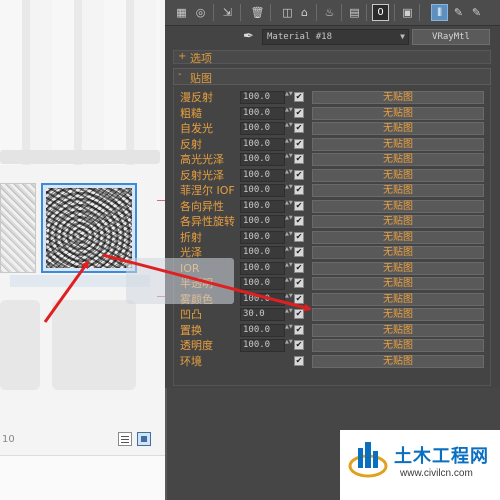 This screenshot has width=500, height=500. Describe the element at coordinates (125, 439) in the screenshot. I see `list-view-icon` at that location.